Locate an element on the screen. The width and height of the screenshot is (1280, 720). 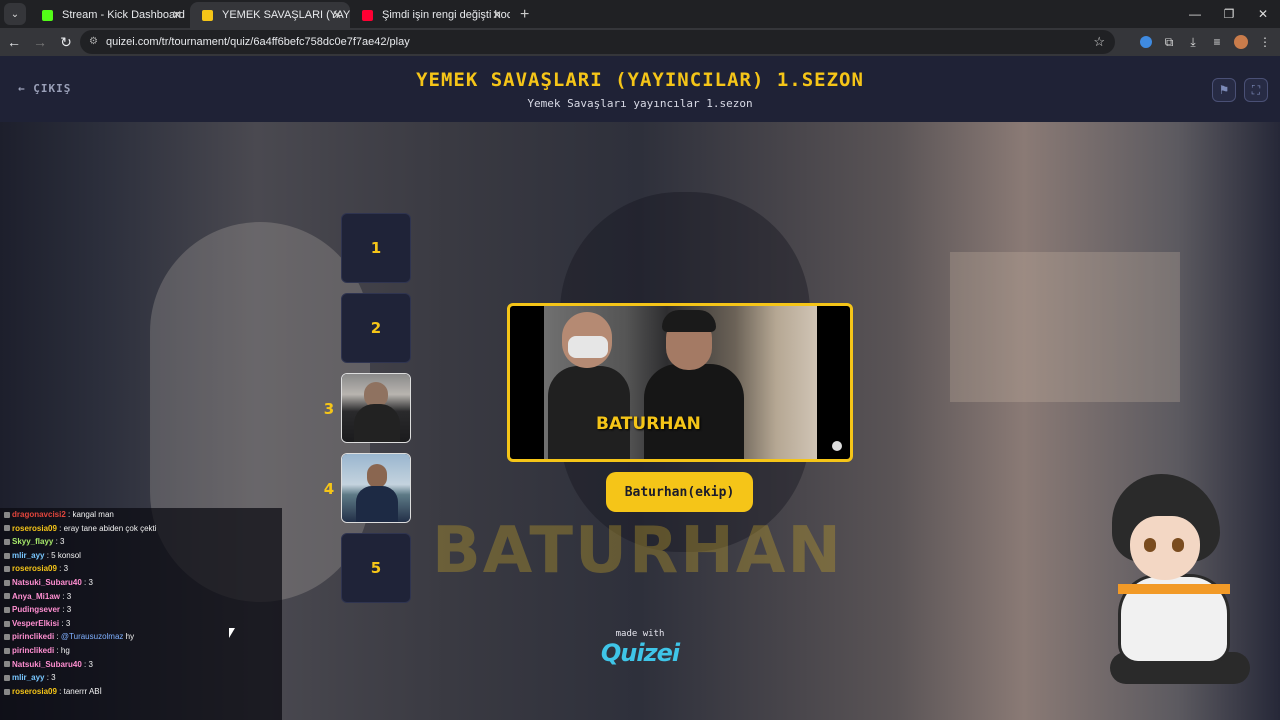
extensions-puzzle-icon: ⧉ is located at coordinates (1169, 42).